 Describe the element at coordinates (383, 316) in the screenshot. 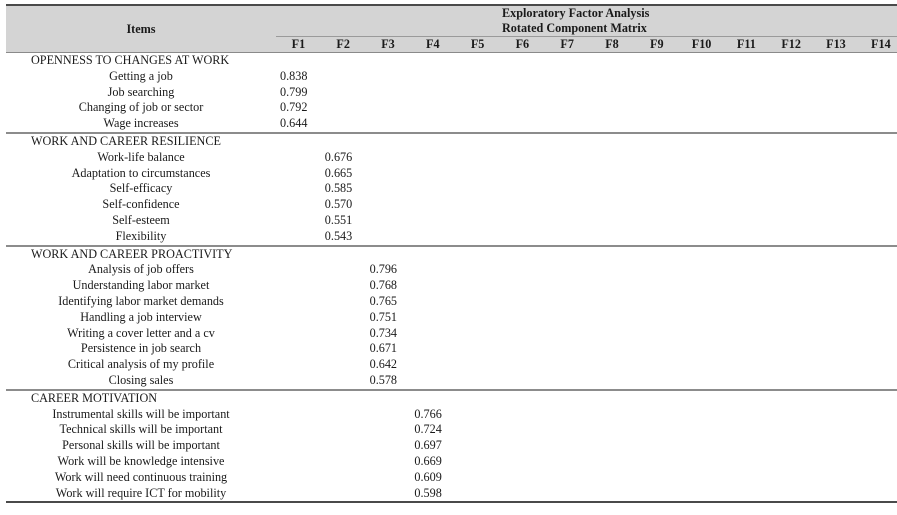

I see `loading-value: 0.751` at that location.